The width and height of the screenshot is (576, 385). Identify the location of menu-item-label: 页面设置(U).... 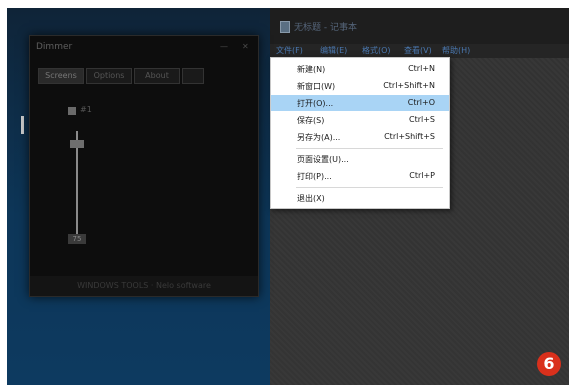
(323, 159).